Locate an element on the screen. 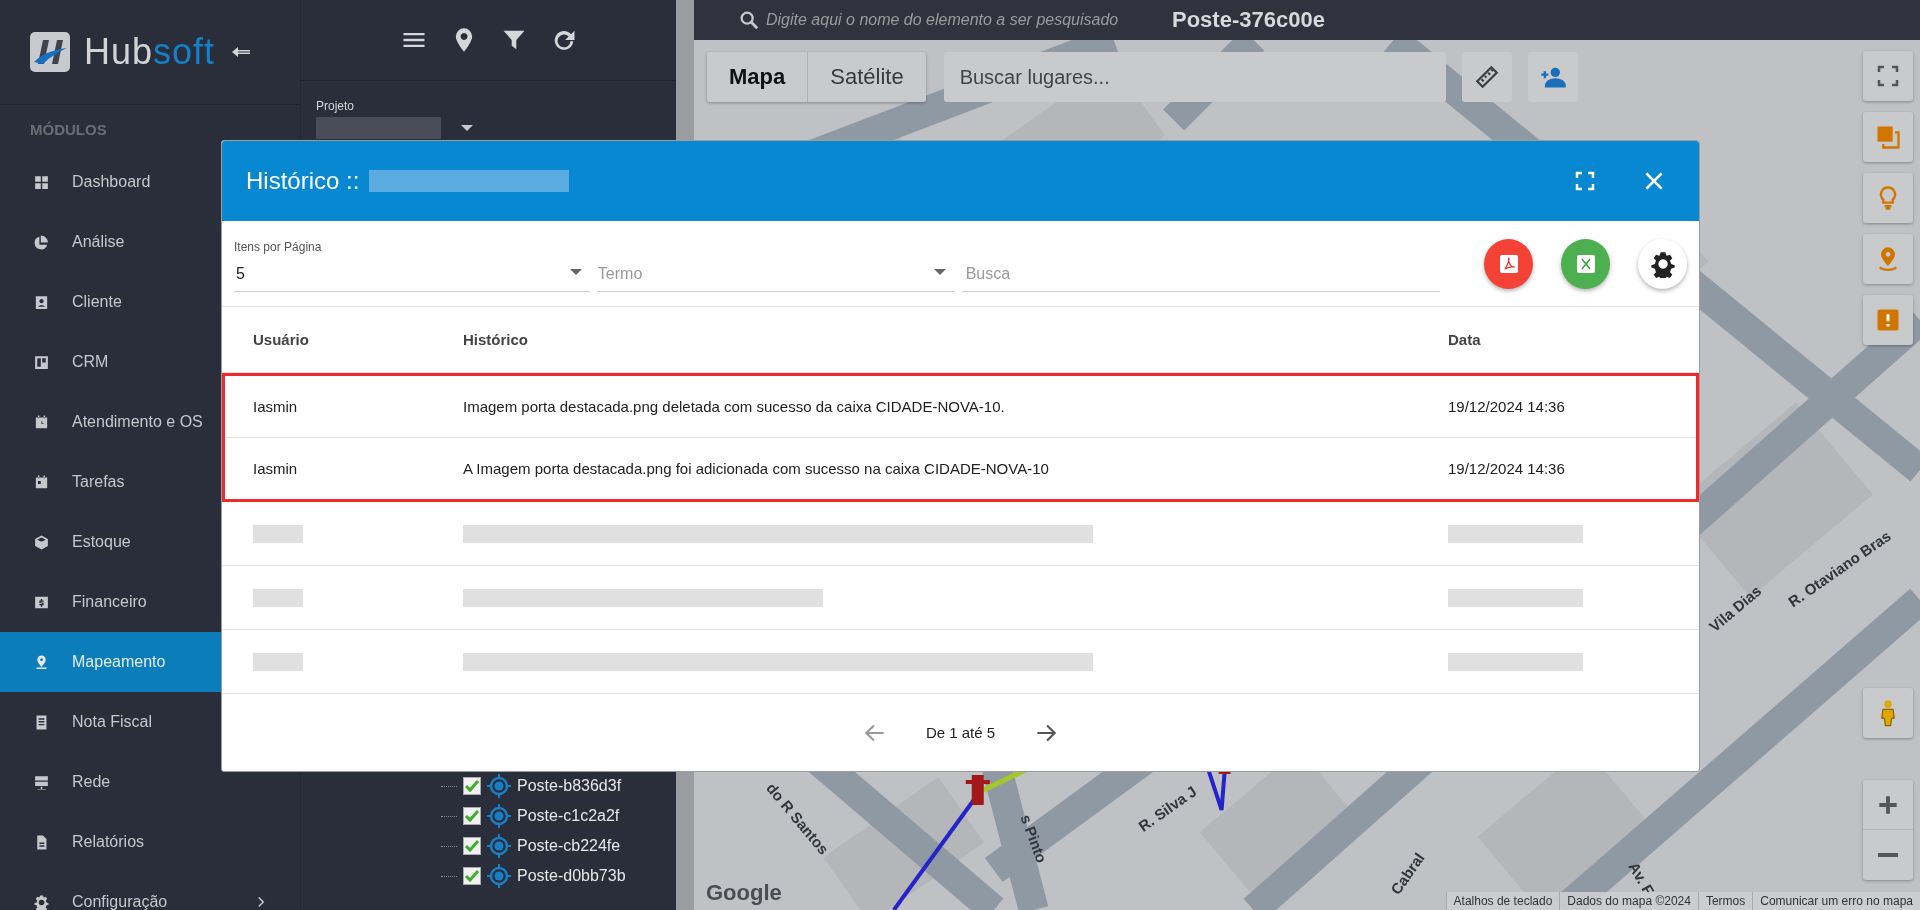  minus-icon is located at coordinates (1888, 855).